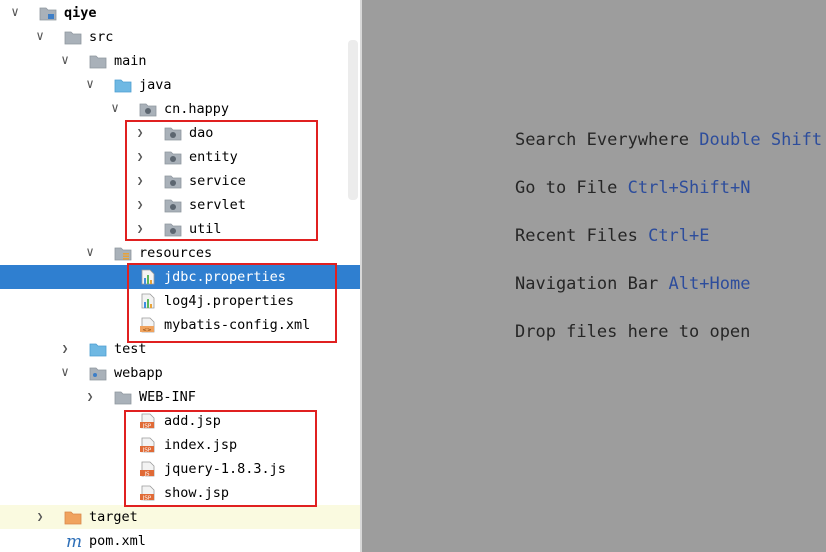 The width and height of the screenshot is (826, 552). What do you see at coordinates (689, 188) in the screenshot?
I see `hint-shortcut: Ctrl+Shift+N` at bounding box center [689, 188].